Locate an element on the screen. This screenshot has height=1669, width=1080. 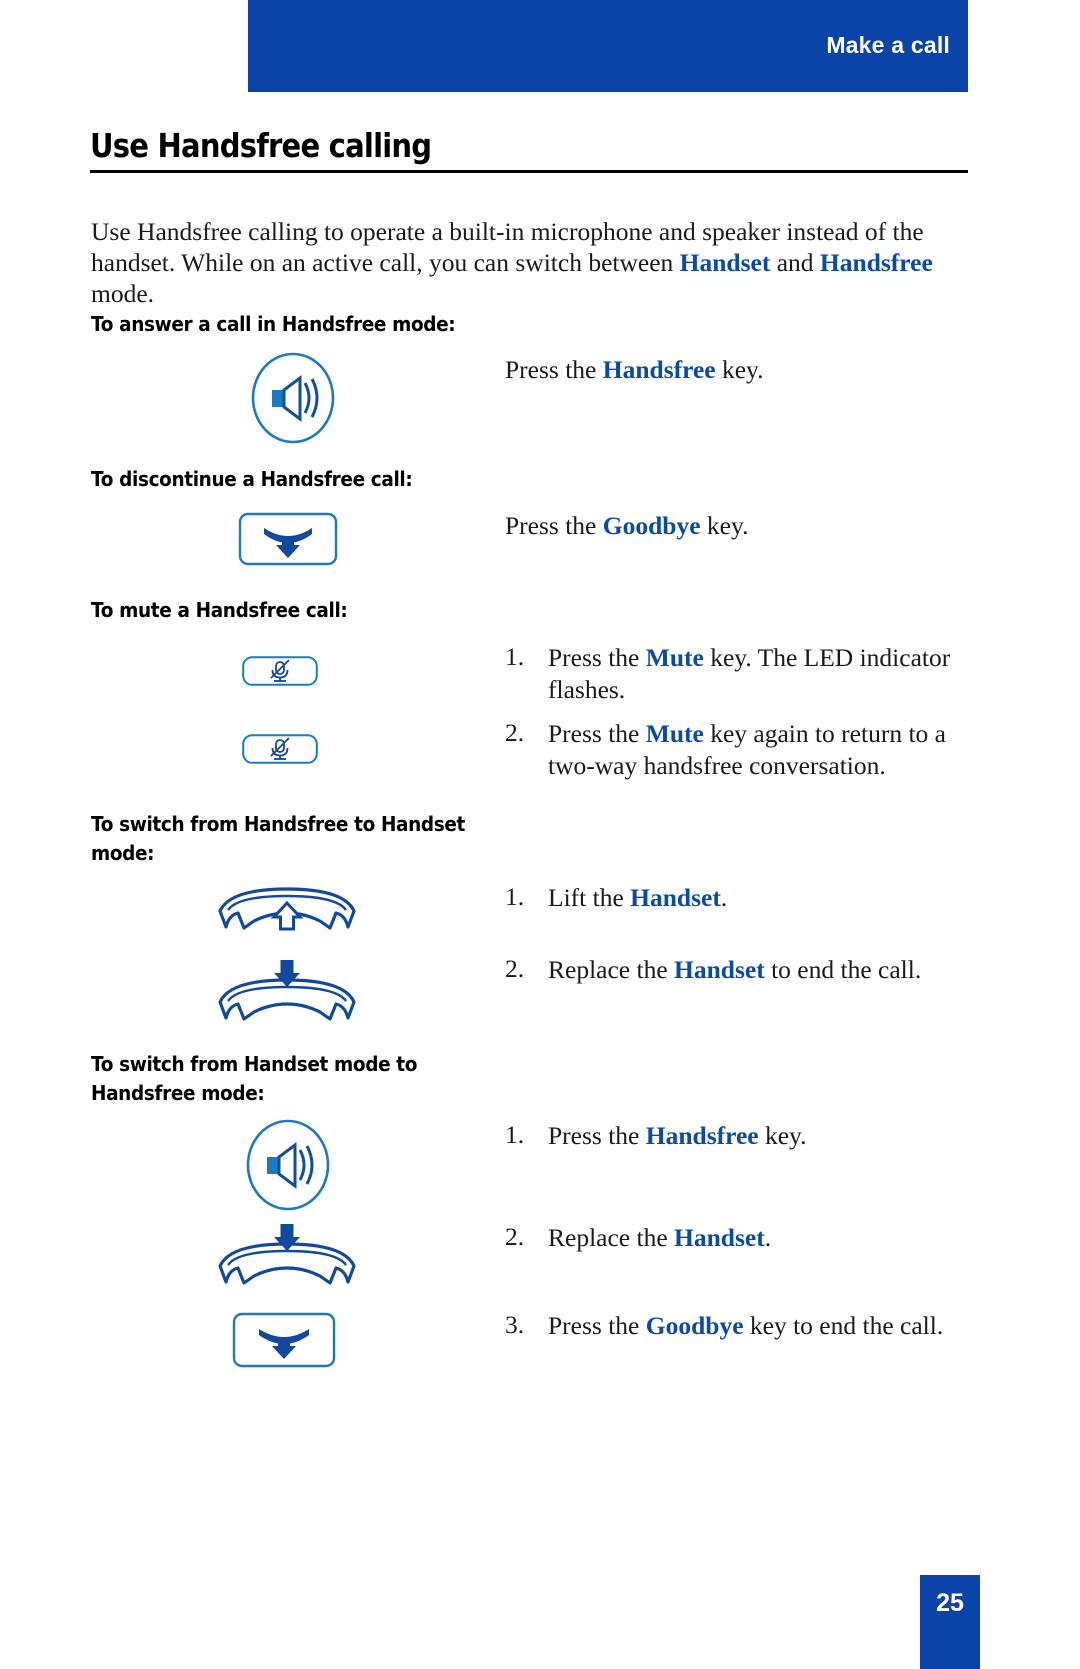
instr-text-post: key to end the call. is located at coordinates (843, 1325).